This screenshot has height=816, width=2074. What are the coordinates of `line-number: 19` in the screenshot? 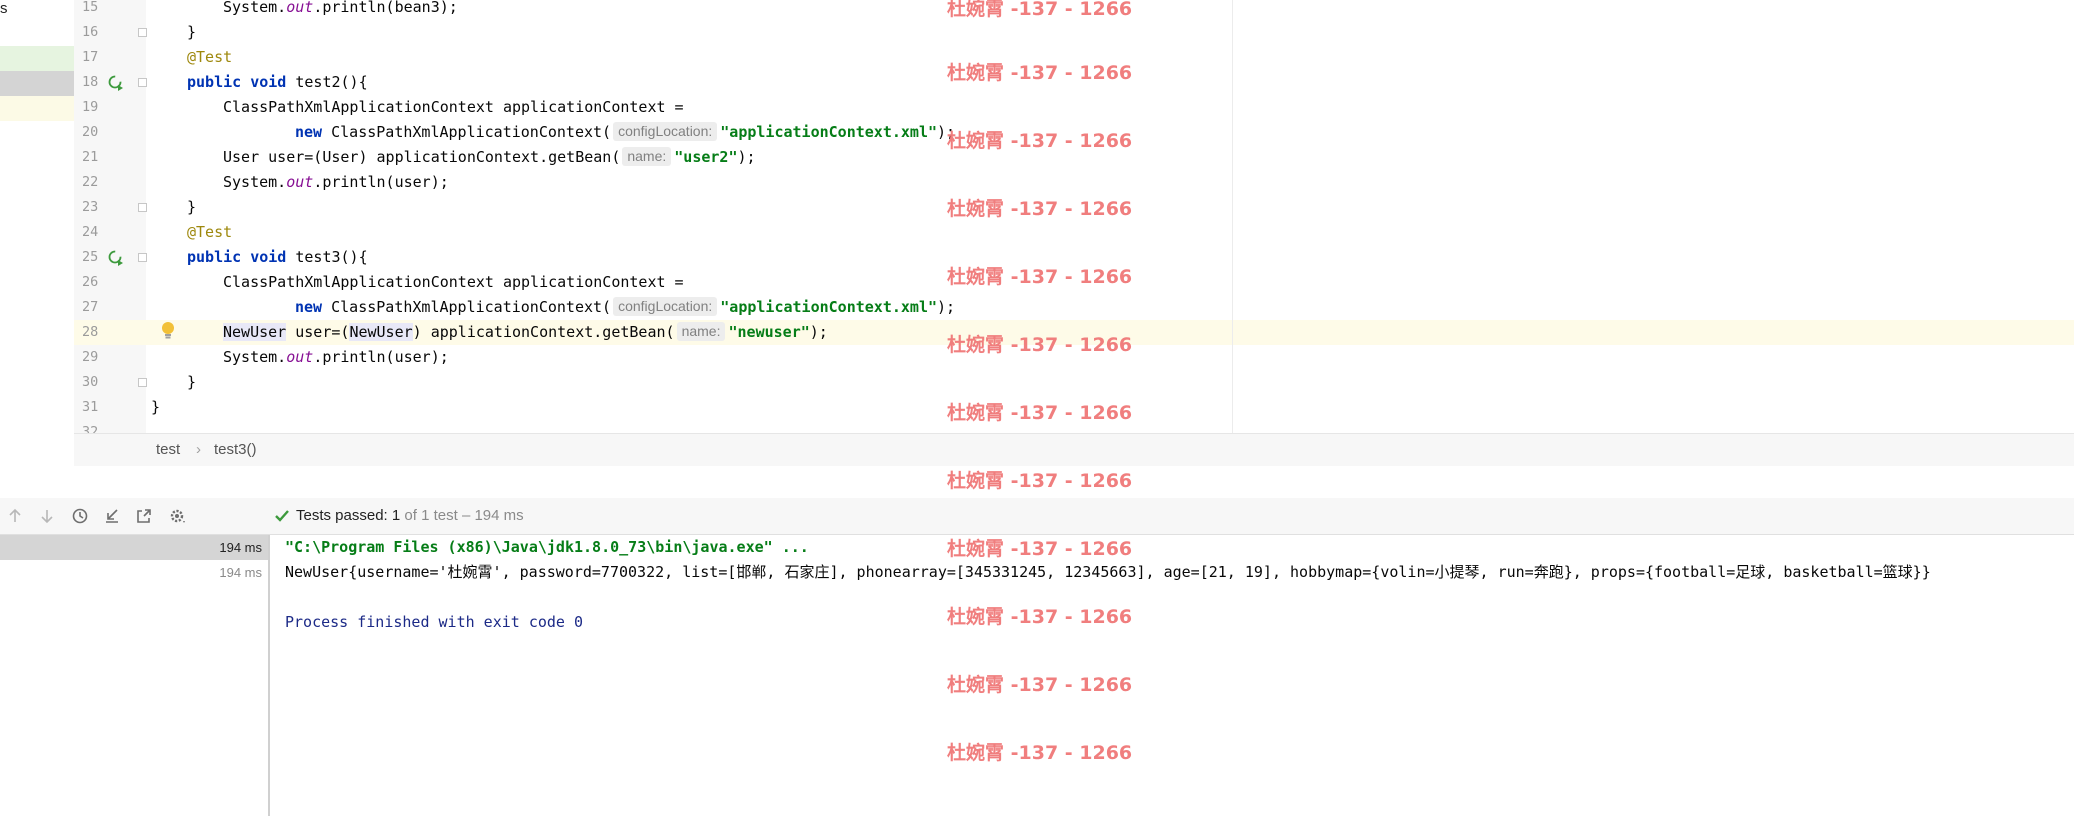 It's located at (90, 107).